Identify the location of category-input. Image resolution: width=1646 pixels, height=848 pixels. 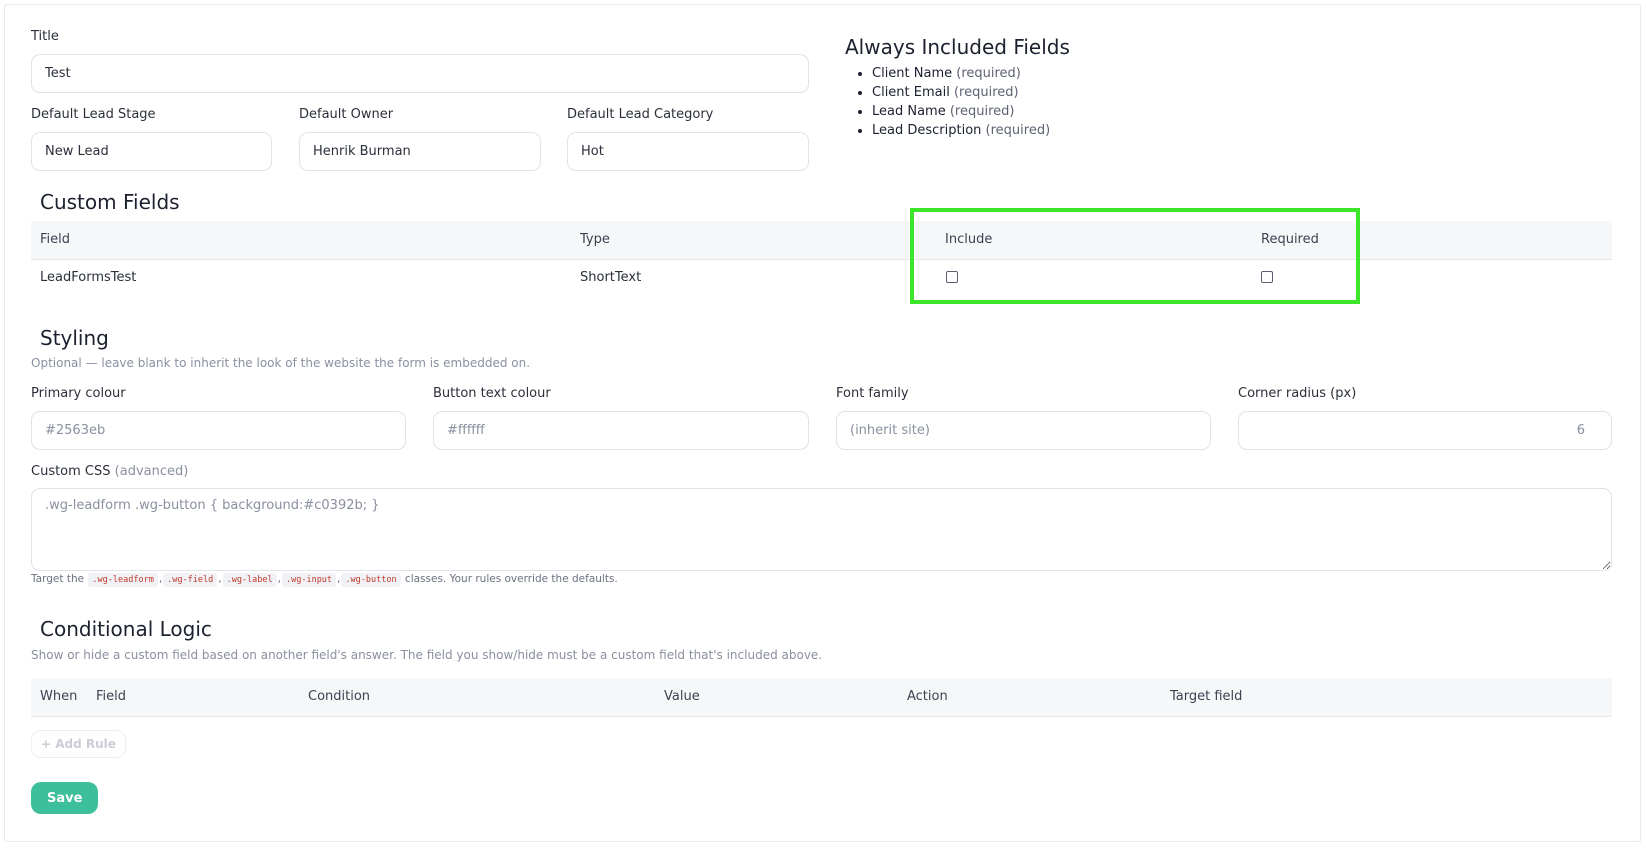
(688, 151).